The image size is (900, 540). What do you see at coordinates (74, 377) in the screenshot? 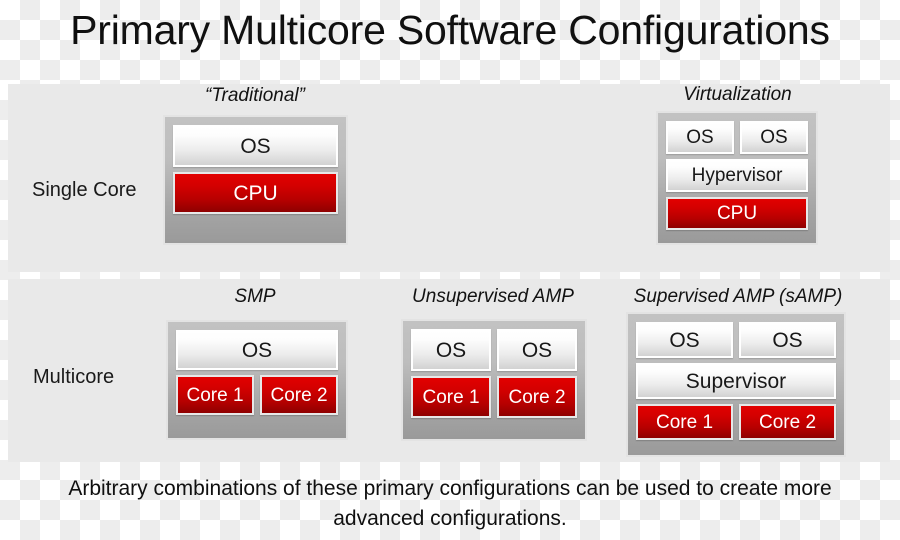
I see `row-label-multicore: Multicore` at bounding box center [74, 377].